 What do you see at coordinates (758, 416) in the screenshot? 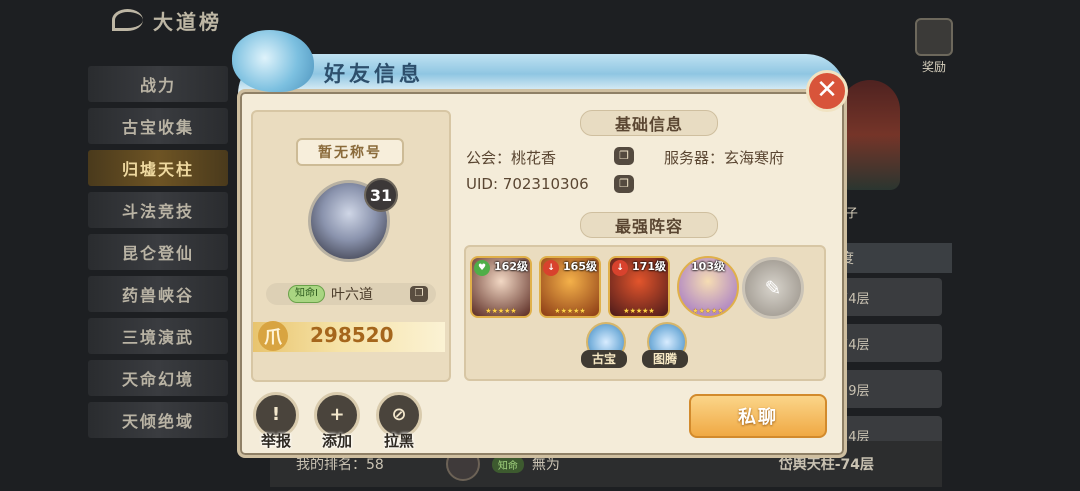
I see `private-chat-button: 私聊` at bounding box center [758, 416].